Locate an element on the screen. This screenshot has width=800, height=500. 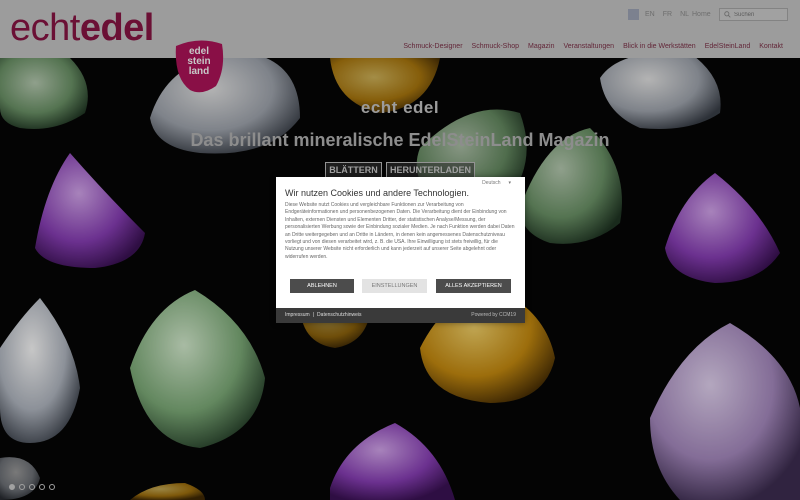
powered-by-link: Powered by CCM19 is located at coordinates (493, 315).